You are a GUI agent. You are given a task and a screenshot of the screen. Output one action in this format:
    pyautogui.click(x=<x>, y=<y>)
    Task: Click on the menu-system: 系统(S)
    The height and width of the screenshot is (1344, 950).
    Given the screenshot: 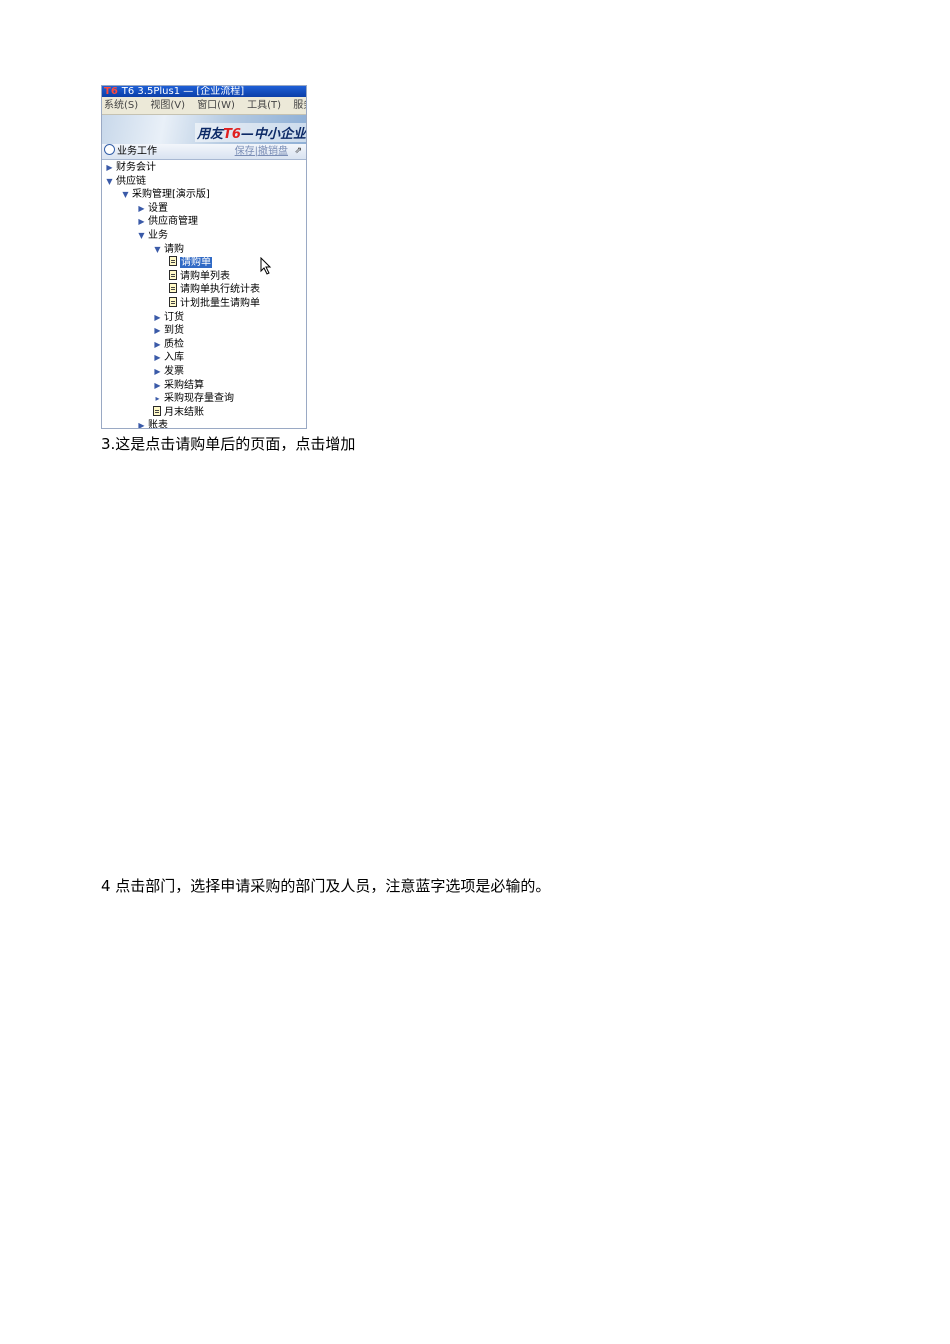 What is the action you would take?
    pyautogui.click(x=121, y=105)
    